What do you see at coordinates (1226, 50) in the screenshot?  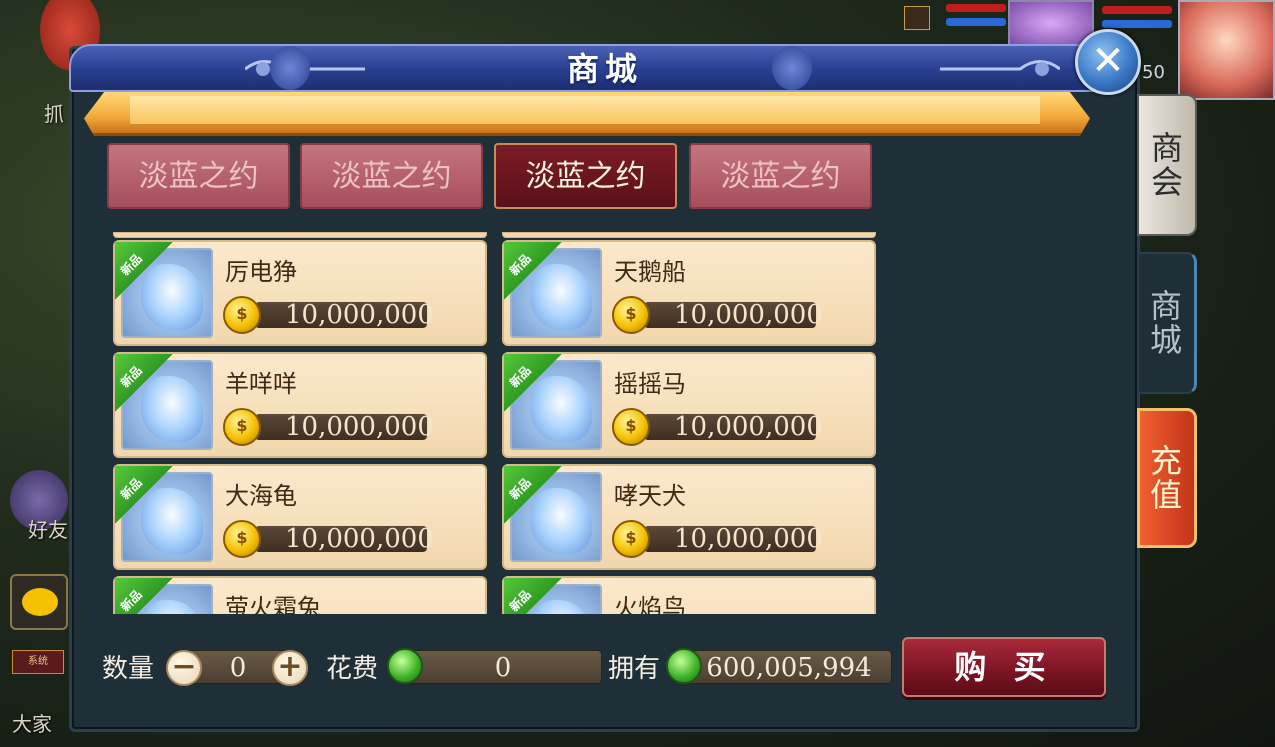 I see `player-avatar` at bounding box center [1226, 50].